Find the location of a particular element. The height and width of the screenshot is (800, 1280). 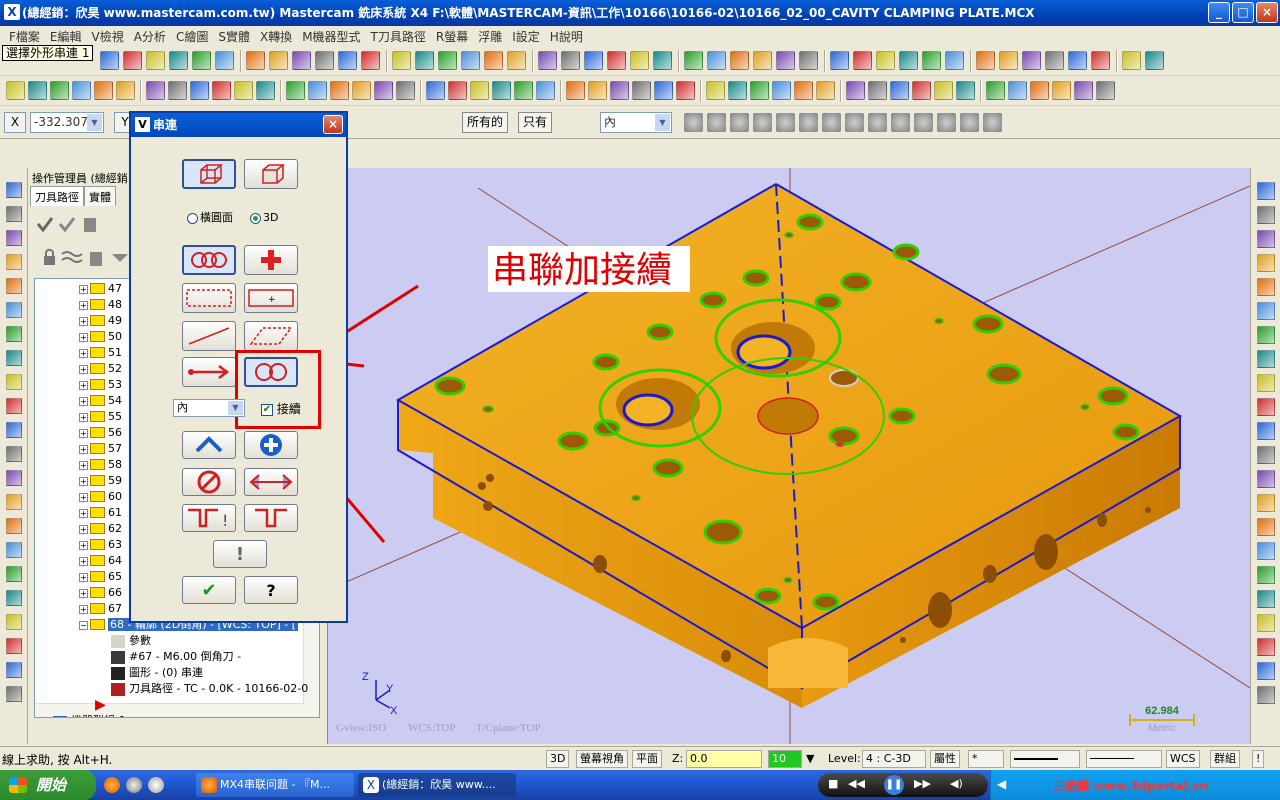

menu-item-3: A分析 is located at coordinates (150, 36).